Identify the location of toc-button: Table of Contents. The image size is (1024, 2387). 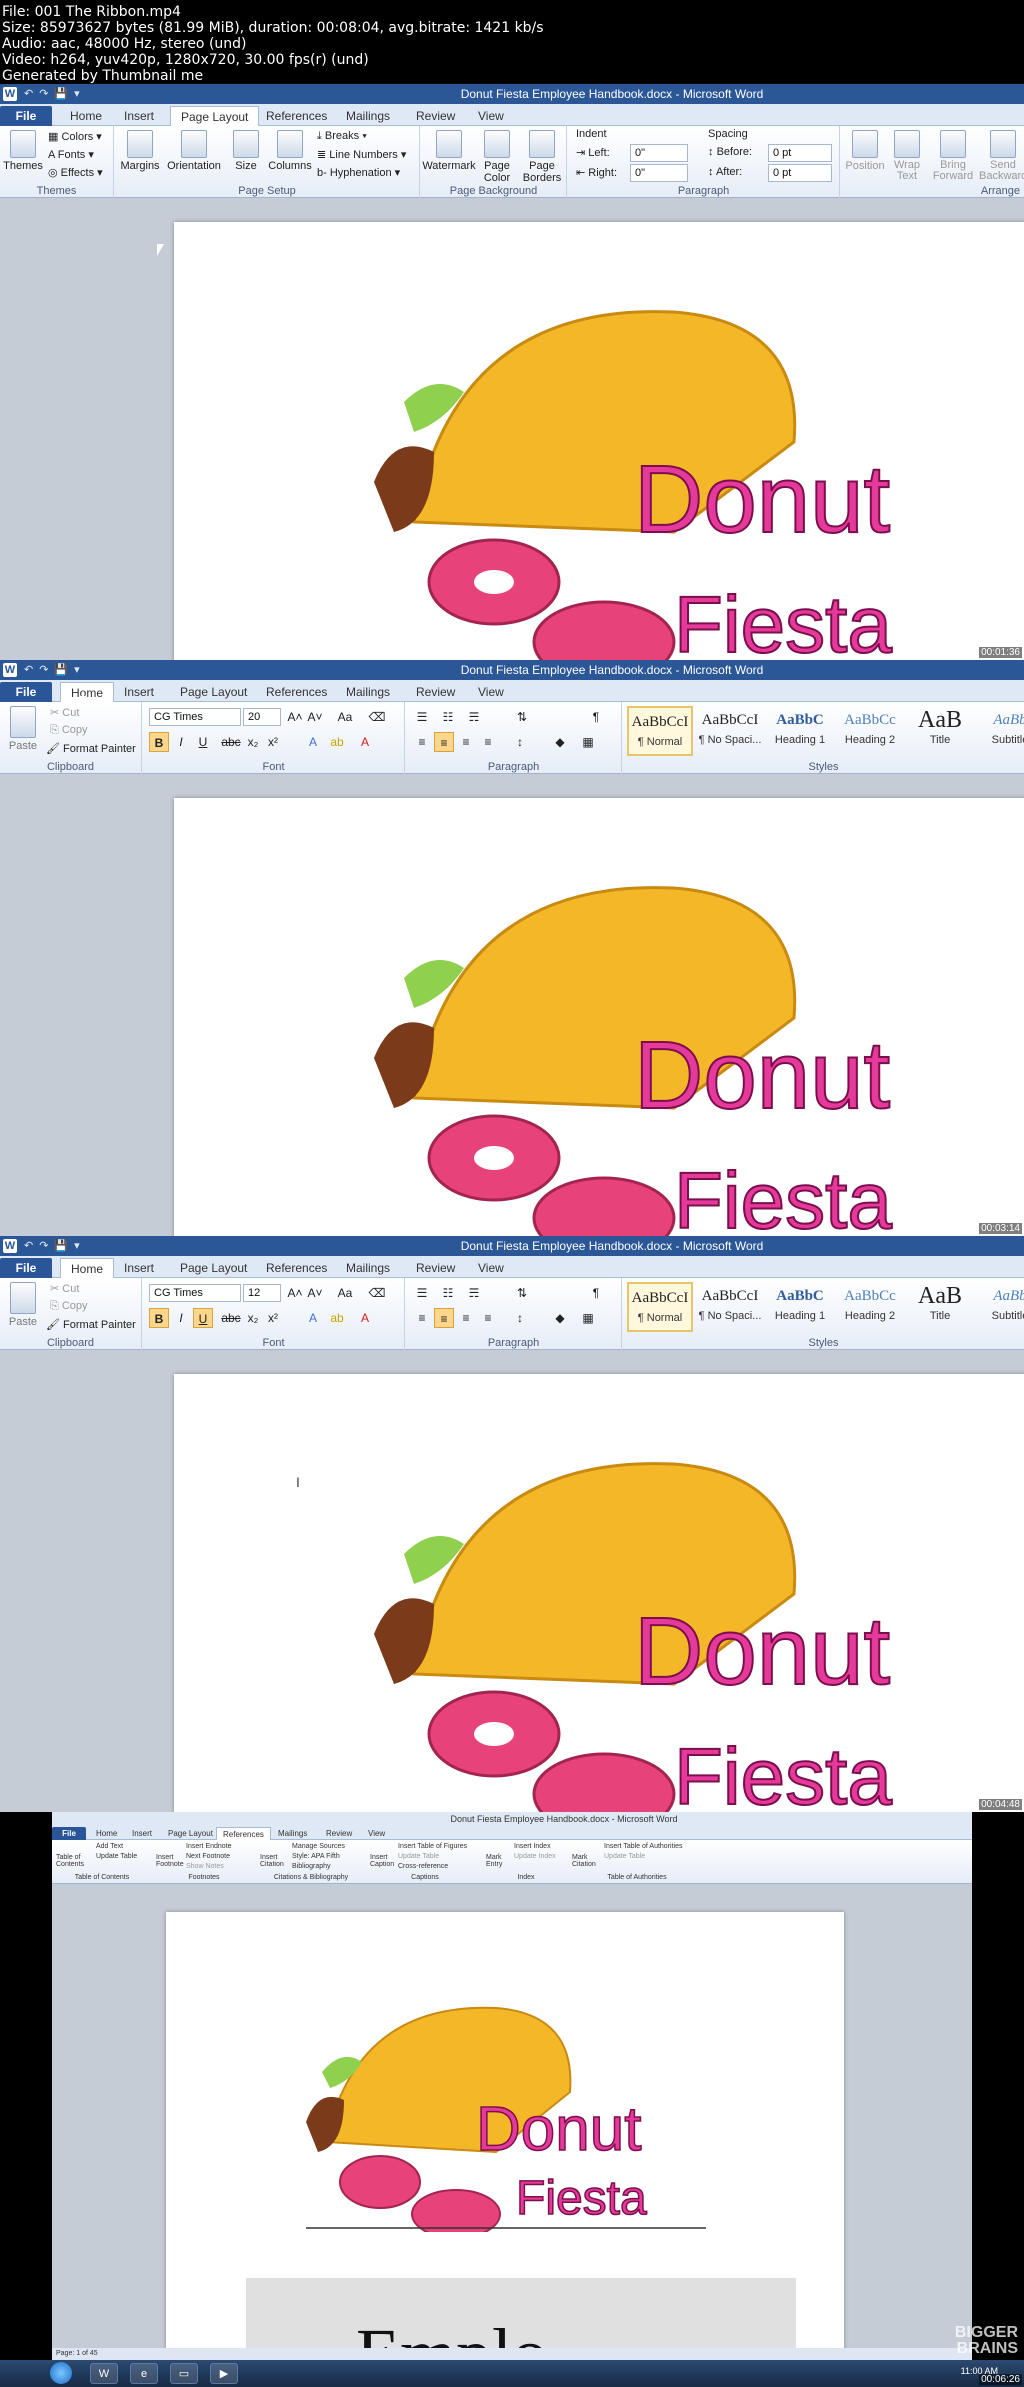
(75, 1861).